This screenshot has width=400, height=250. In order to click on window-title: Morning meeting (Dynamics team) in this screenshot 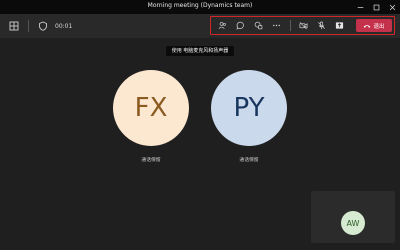, I will do `click(200, 5)`.